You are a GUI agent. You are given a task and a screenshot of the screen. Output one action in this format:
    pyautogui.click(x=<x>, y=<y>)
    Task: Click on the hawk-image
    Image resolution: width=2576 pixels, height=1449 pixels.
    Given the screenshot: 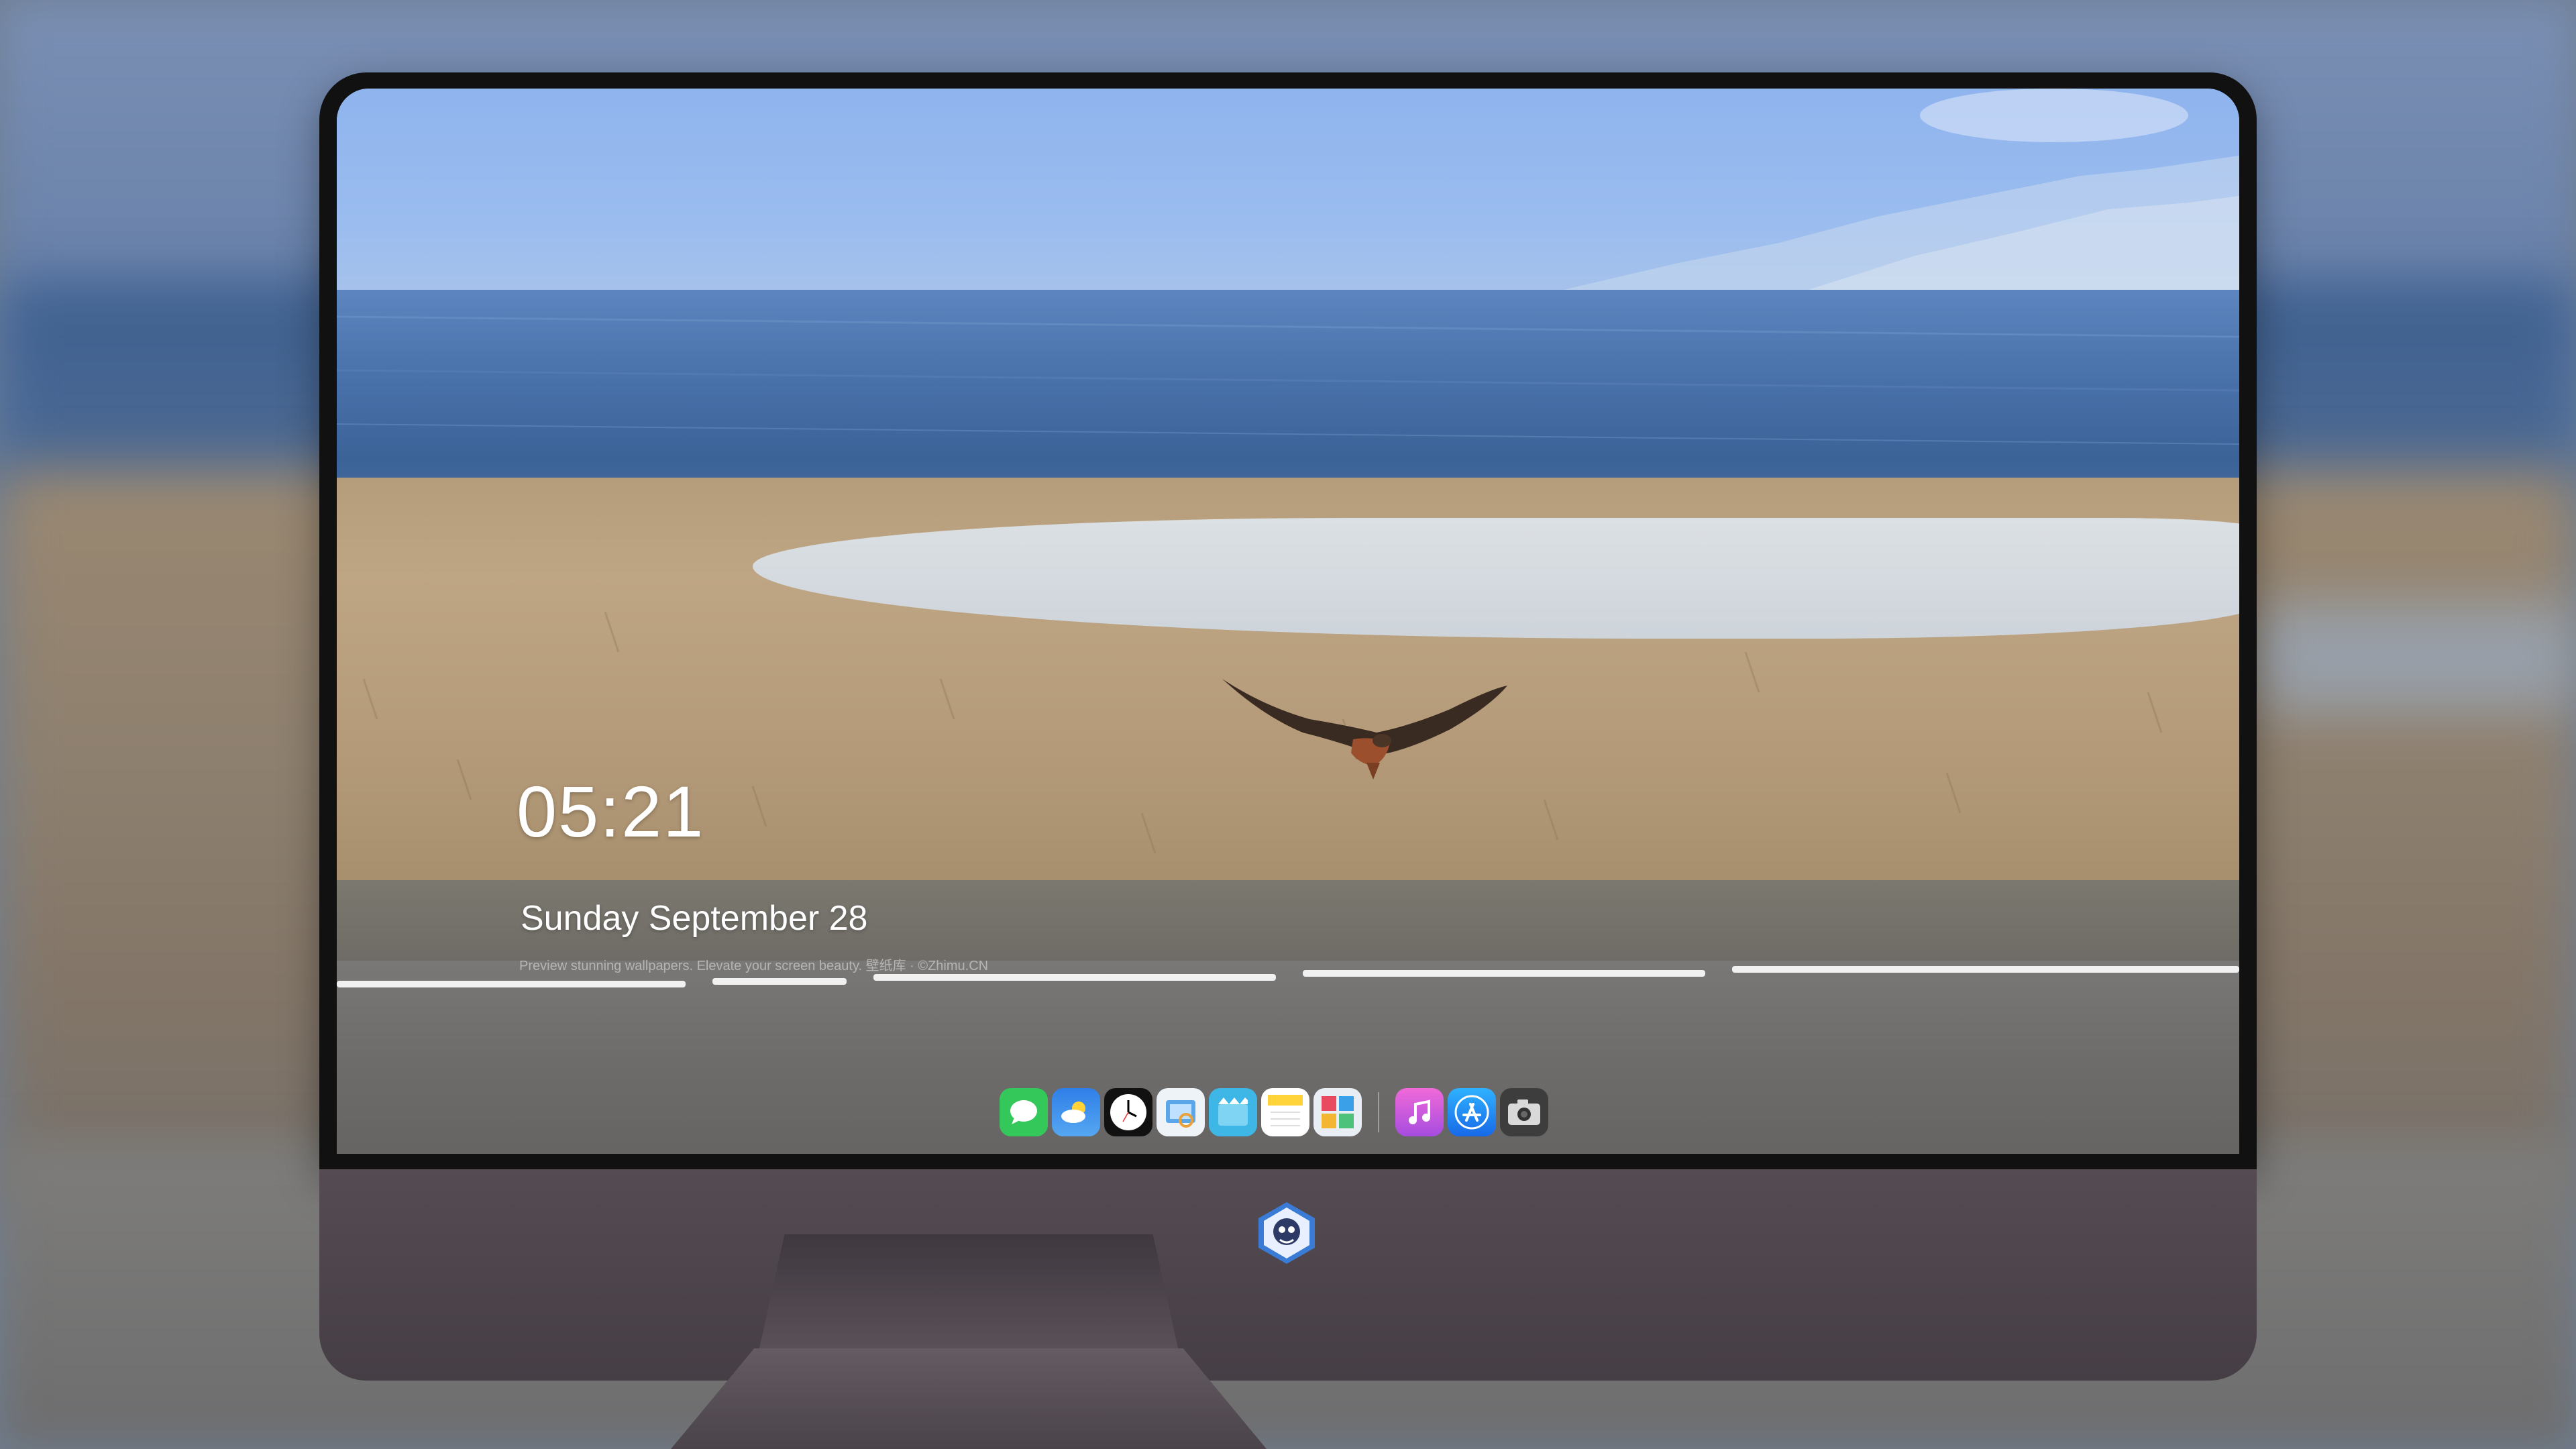 What is the action you would take?
    pyautogui.click(x=1364, y=729)
    